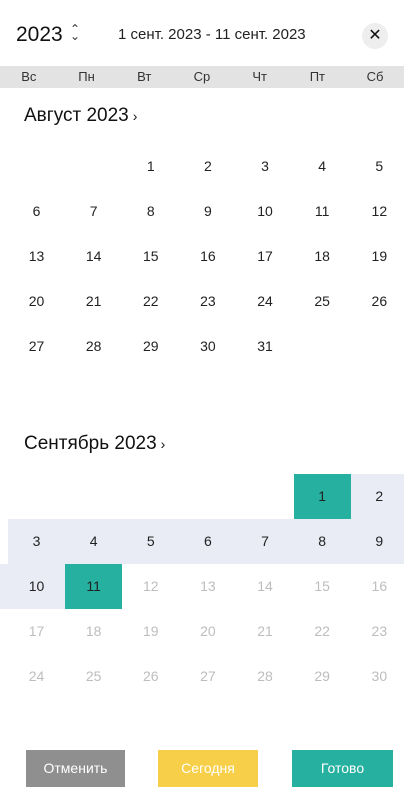 The image size is (404, 787). Describe the element at coordinates (144, 76) in the screenshot. I see `weekday-label: Вт` at that location.